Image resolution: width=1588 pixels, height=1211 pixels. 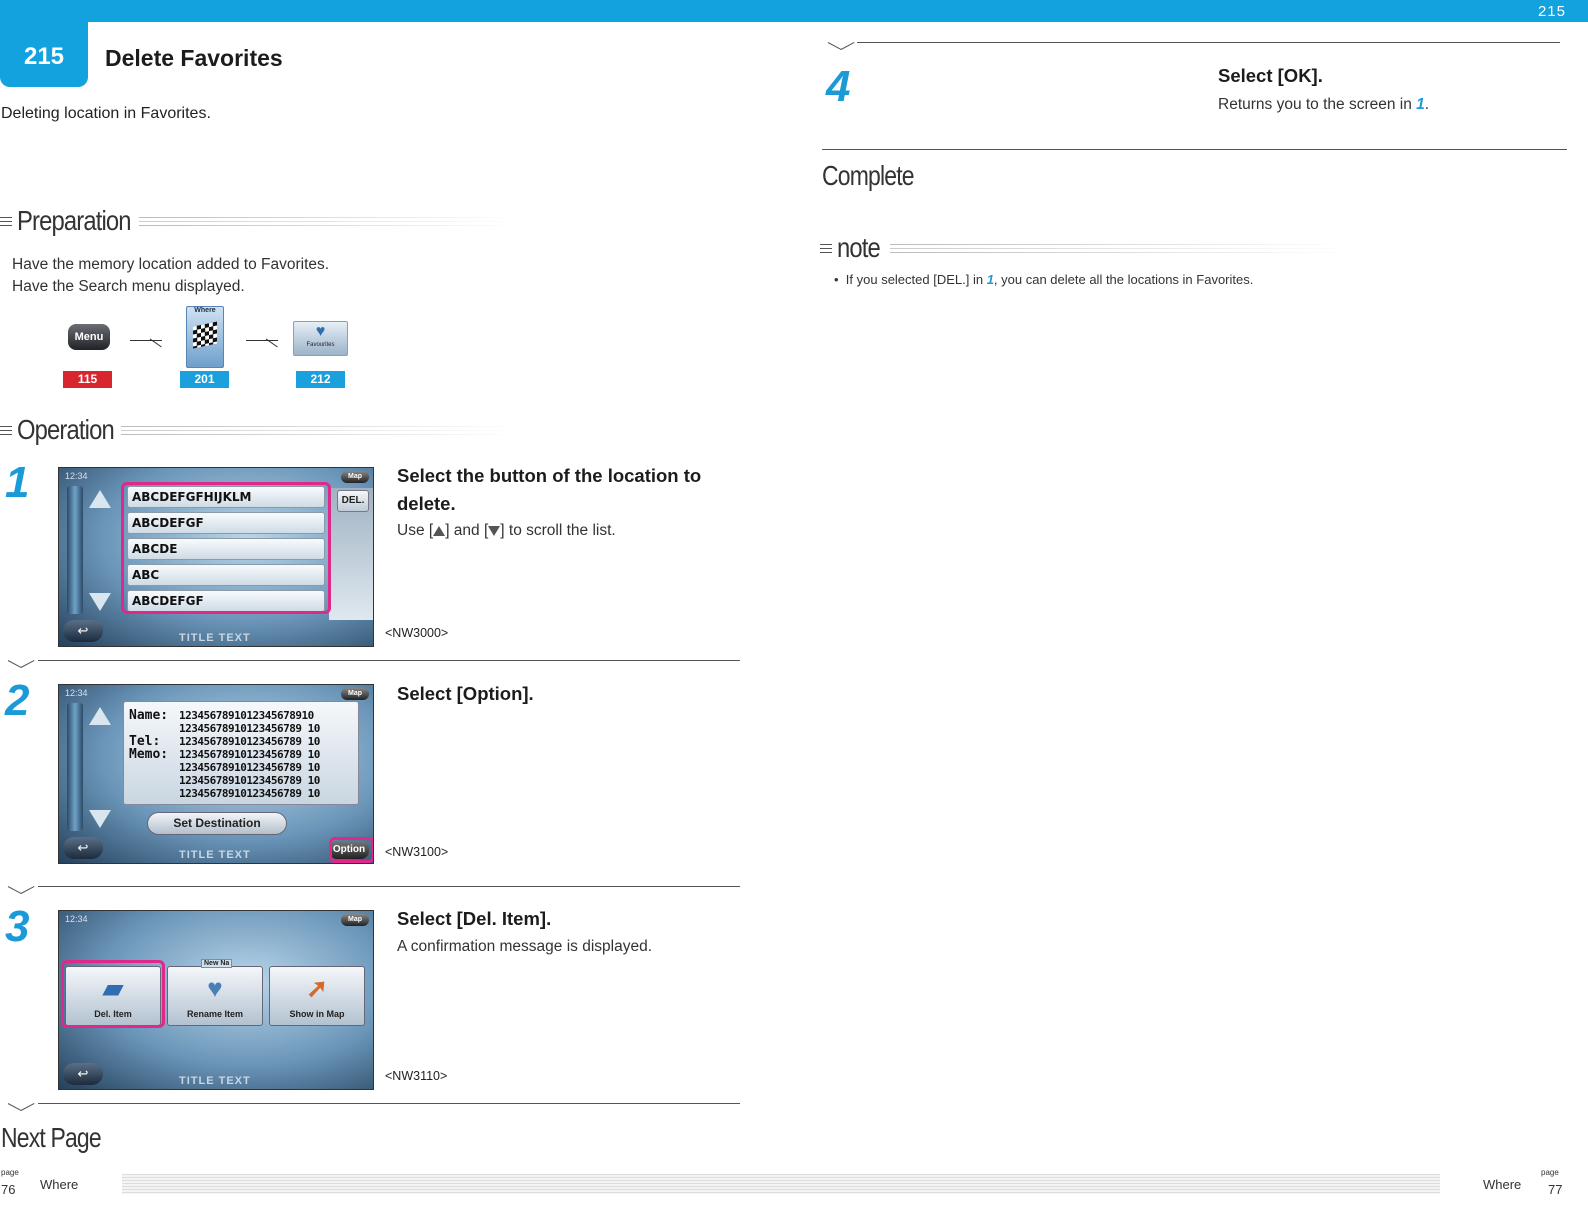 I want to click on section-title: Delete Favorites, so click(x=194, y=58).